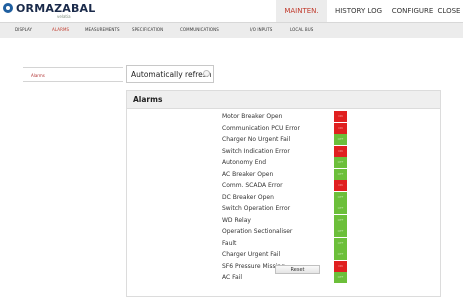 The width and height of the screenshot is (463, 297). Describe the element at coordinates (102, 29) in the screenshot. I see `subnav-measurements: MEASUREMENTS` at that location.